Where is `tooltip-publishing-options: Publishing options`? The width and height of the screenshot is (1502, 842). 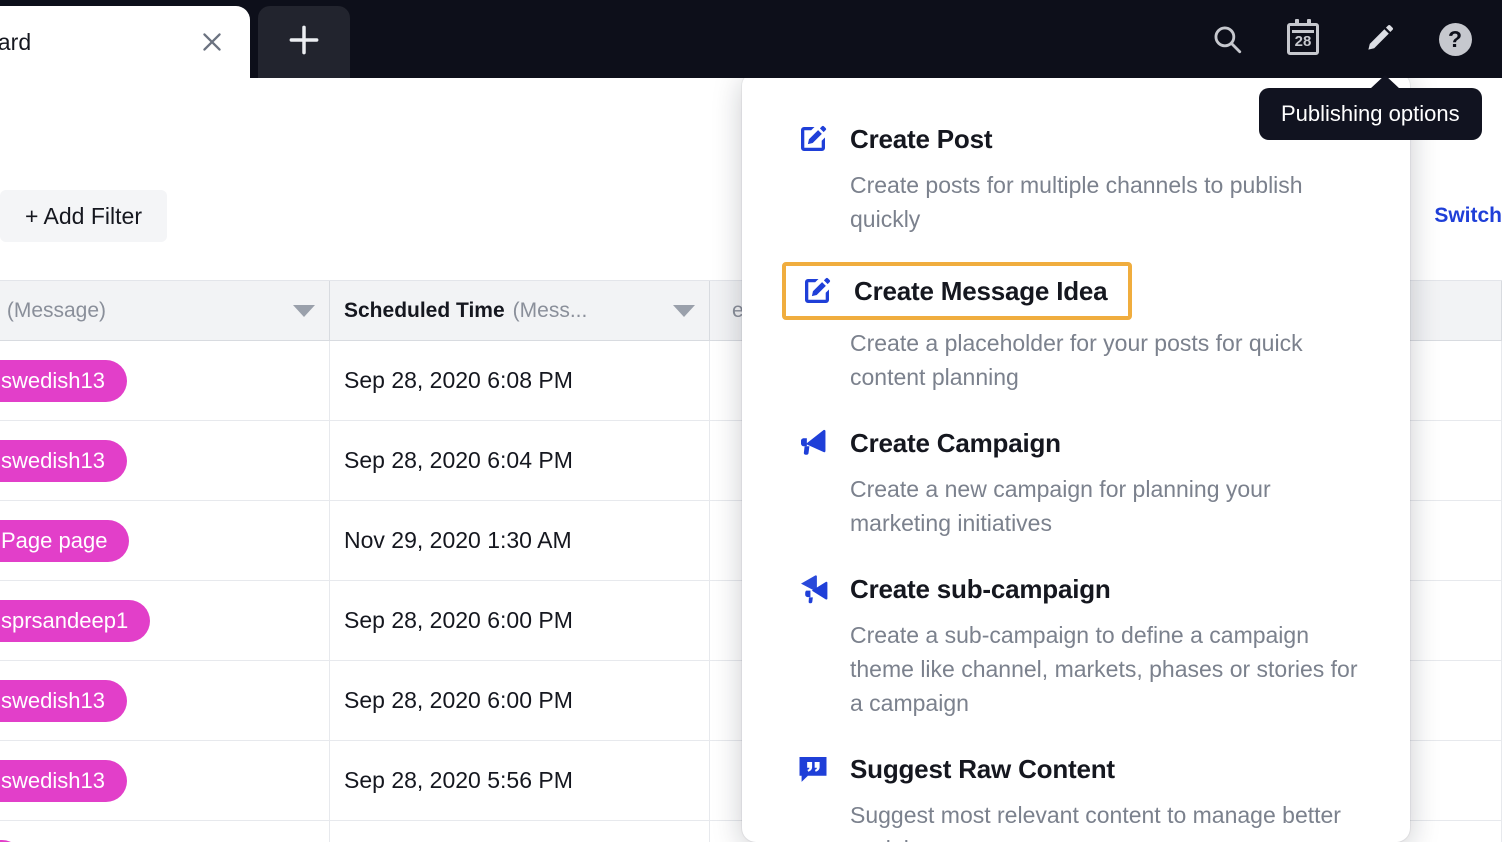 tooltip-publishing-options: Publishing options is located at coordinates (1370, 107).